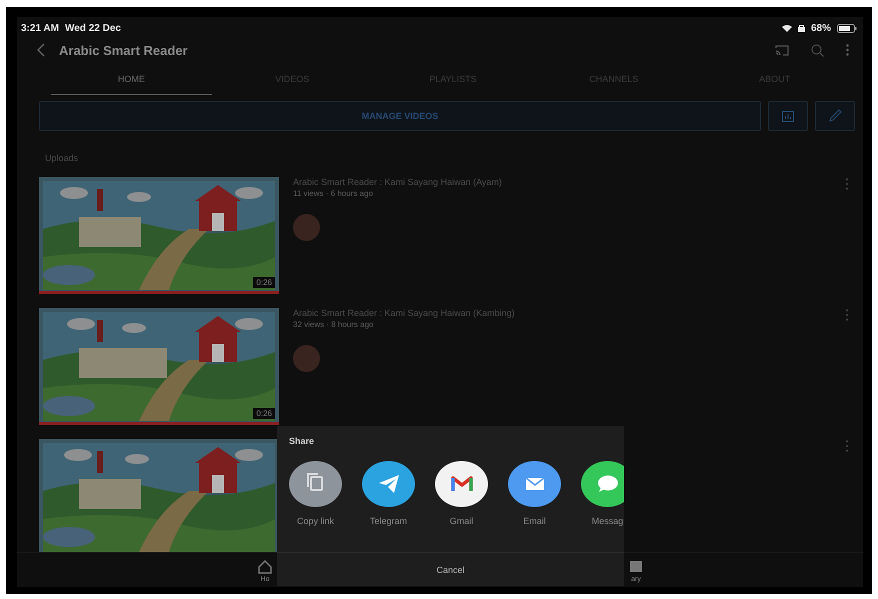  What do you see at coordinates (388, 496) in the screenshot?
I see `share-target: Telegram` at bounding box center [388, 496].